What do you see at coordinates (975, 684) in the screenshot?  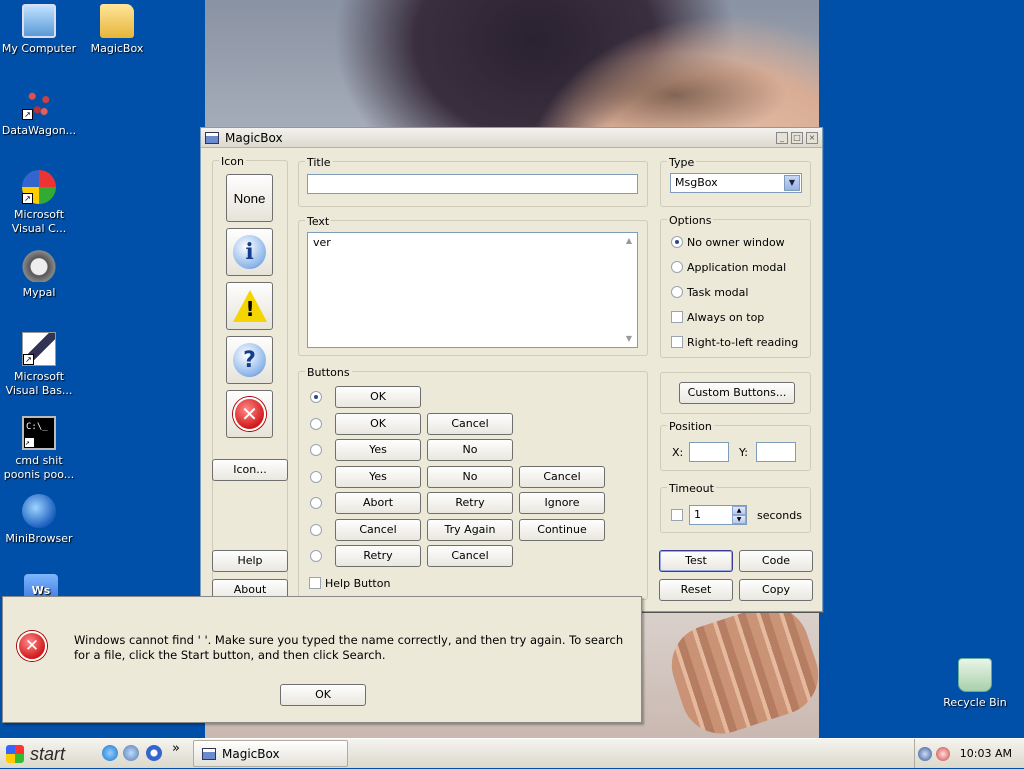 I see `desktop-icon-recycle-bin: Recycle Bin` at bounding box center [975, 684].